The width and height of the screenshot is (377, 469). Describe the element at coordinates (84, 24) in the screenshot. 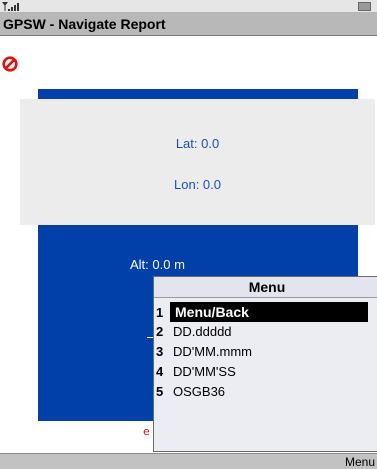

I see `window-title: GPSW - Navigate Report` at that location.